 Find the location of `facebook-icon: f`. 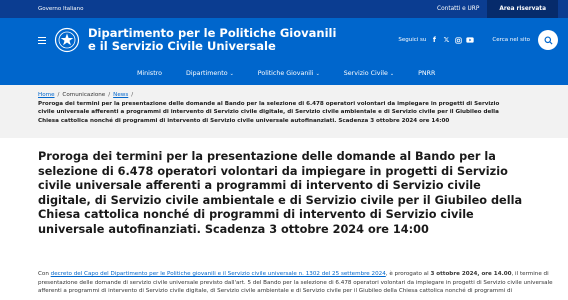

facebook-icon: f is located at coordinates (434, 40).